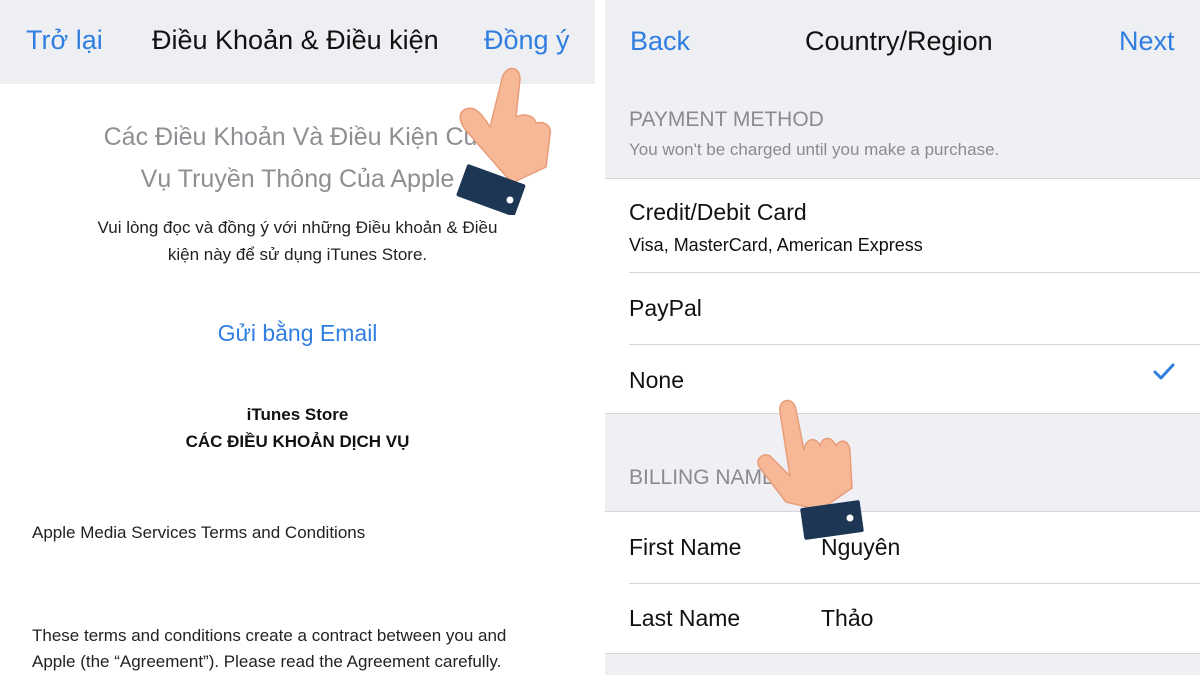 The width and height of the screenshot is (1200, 675). I want to click on last-name-row: Last Name Thảo, so click(902, 619).